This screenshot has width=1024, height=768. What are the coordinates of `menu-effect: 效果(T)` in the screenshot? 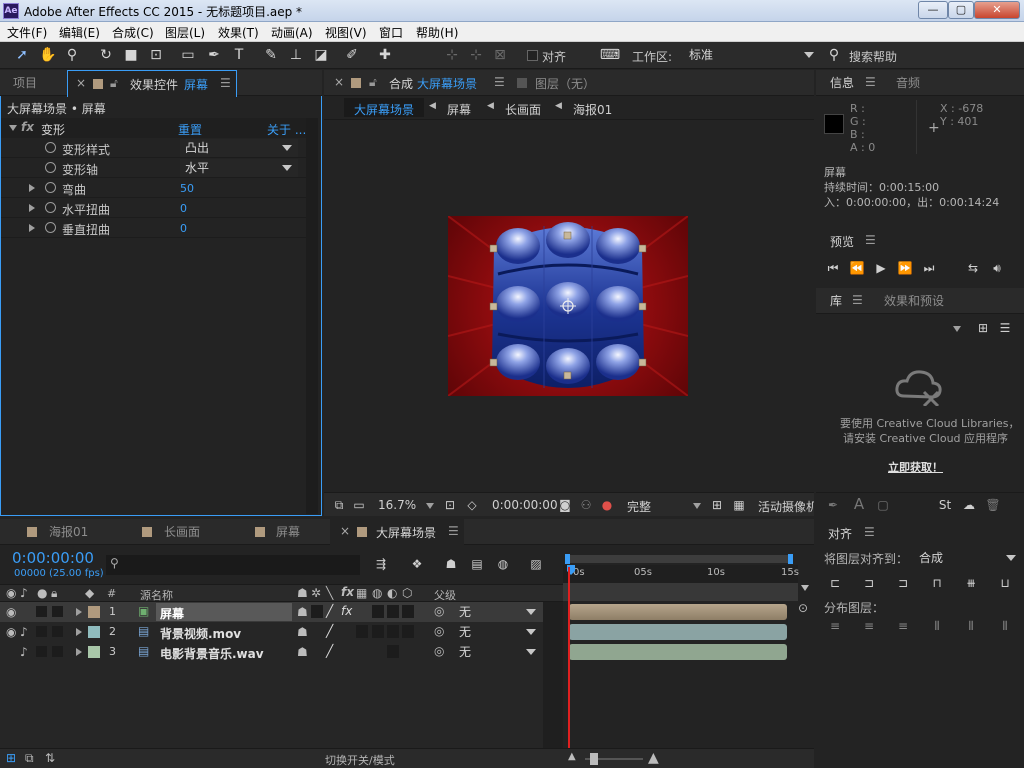 It's located at (238, 32).